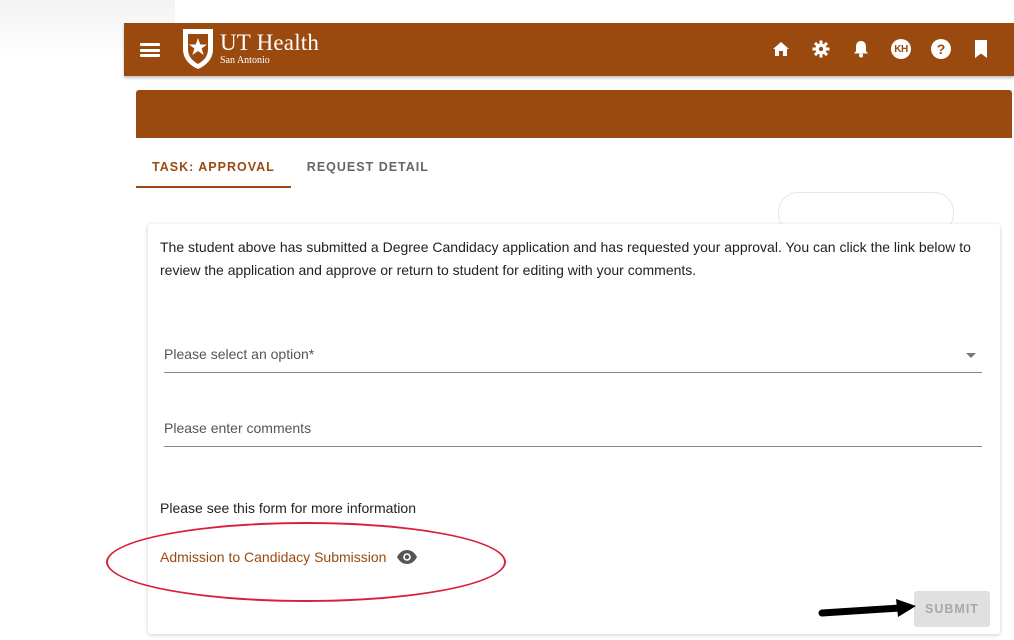  I want to click on avatar-initials: KH, so click(901, 49).